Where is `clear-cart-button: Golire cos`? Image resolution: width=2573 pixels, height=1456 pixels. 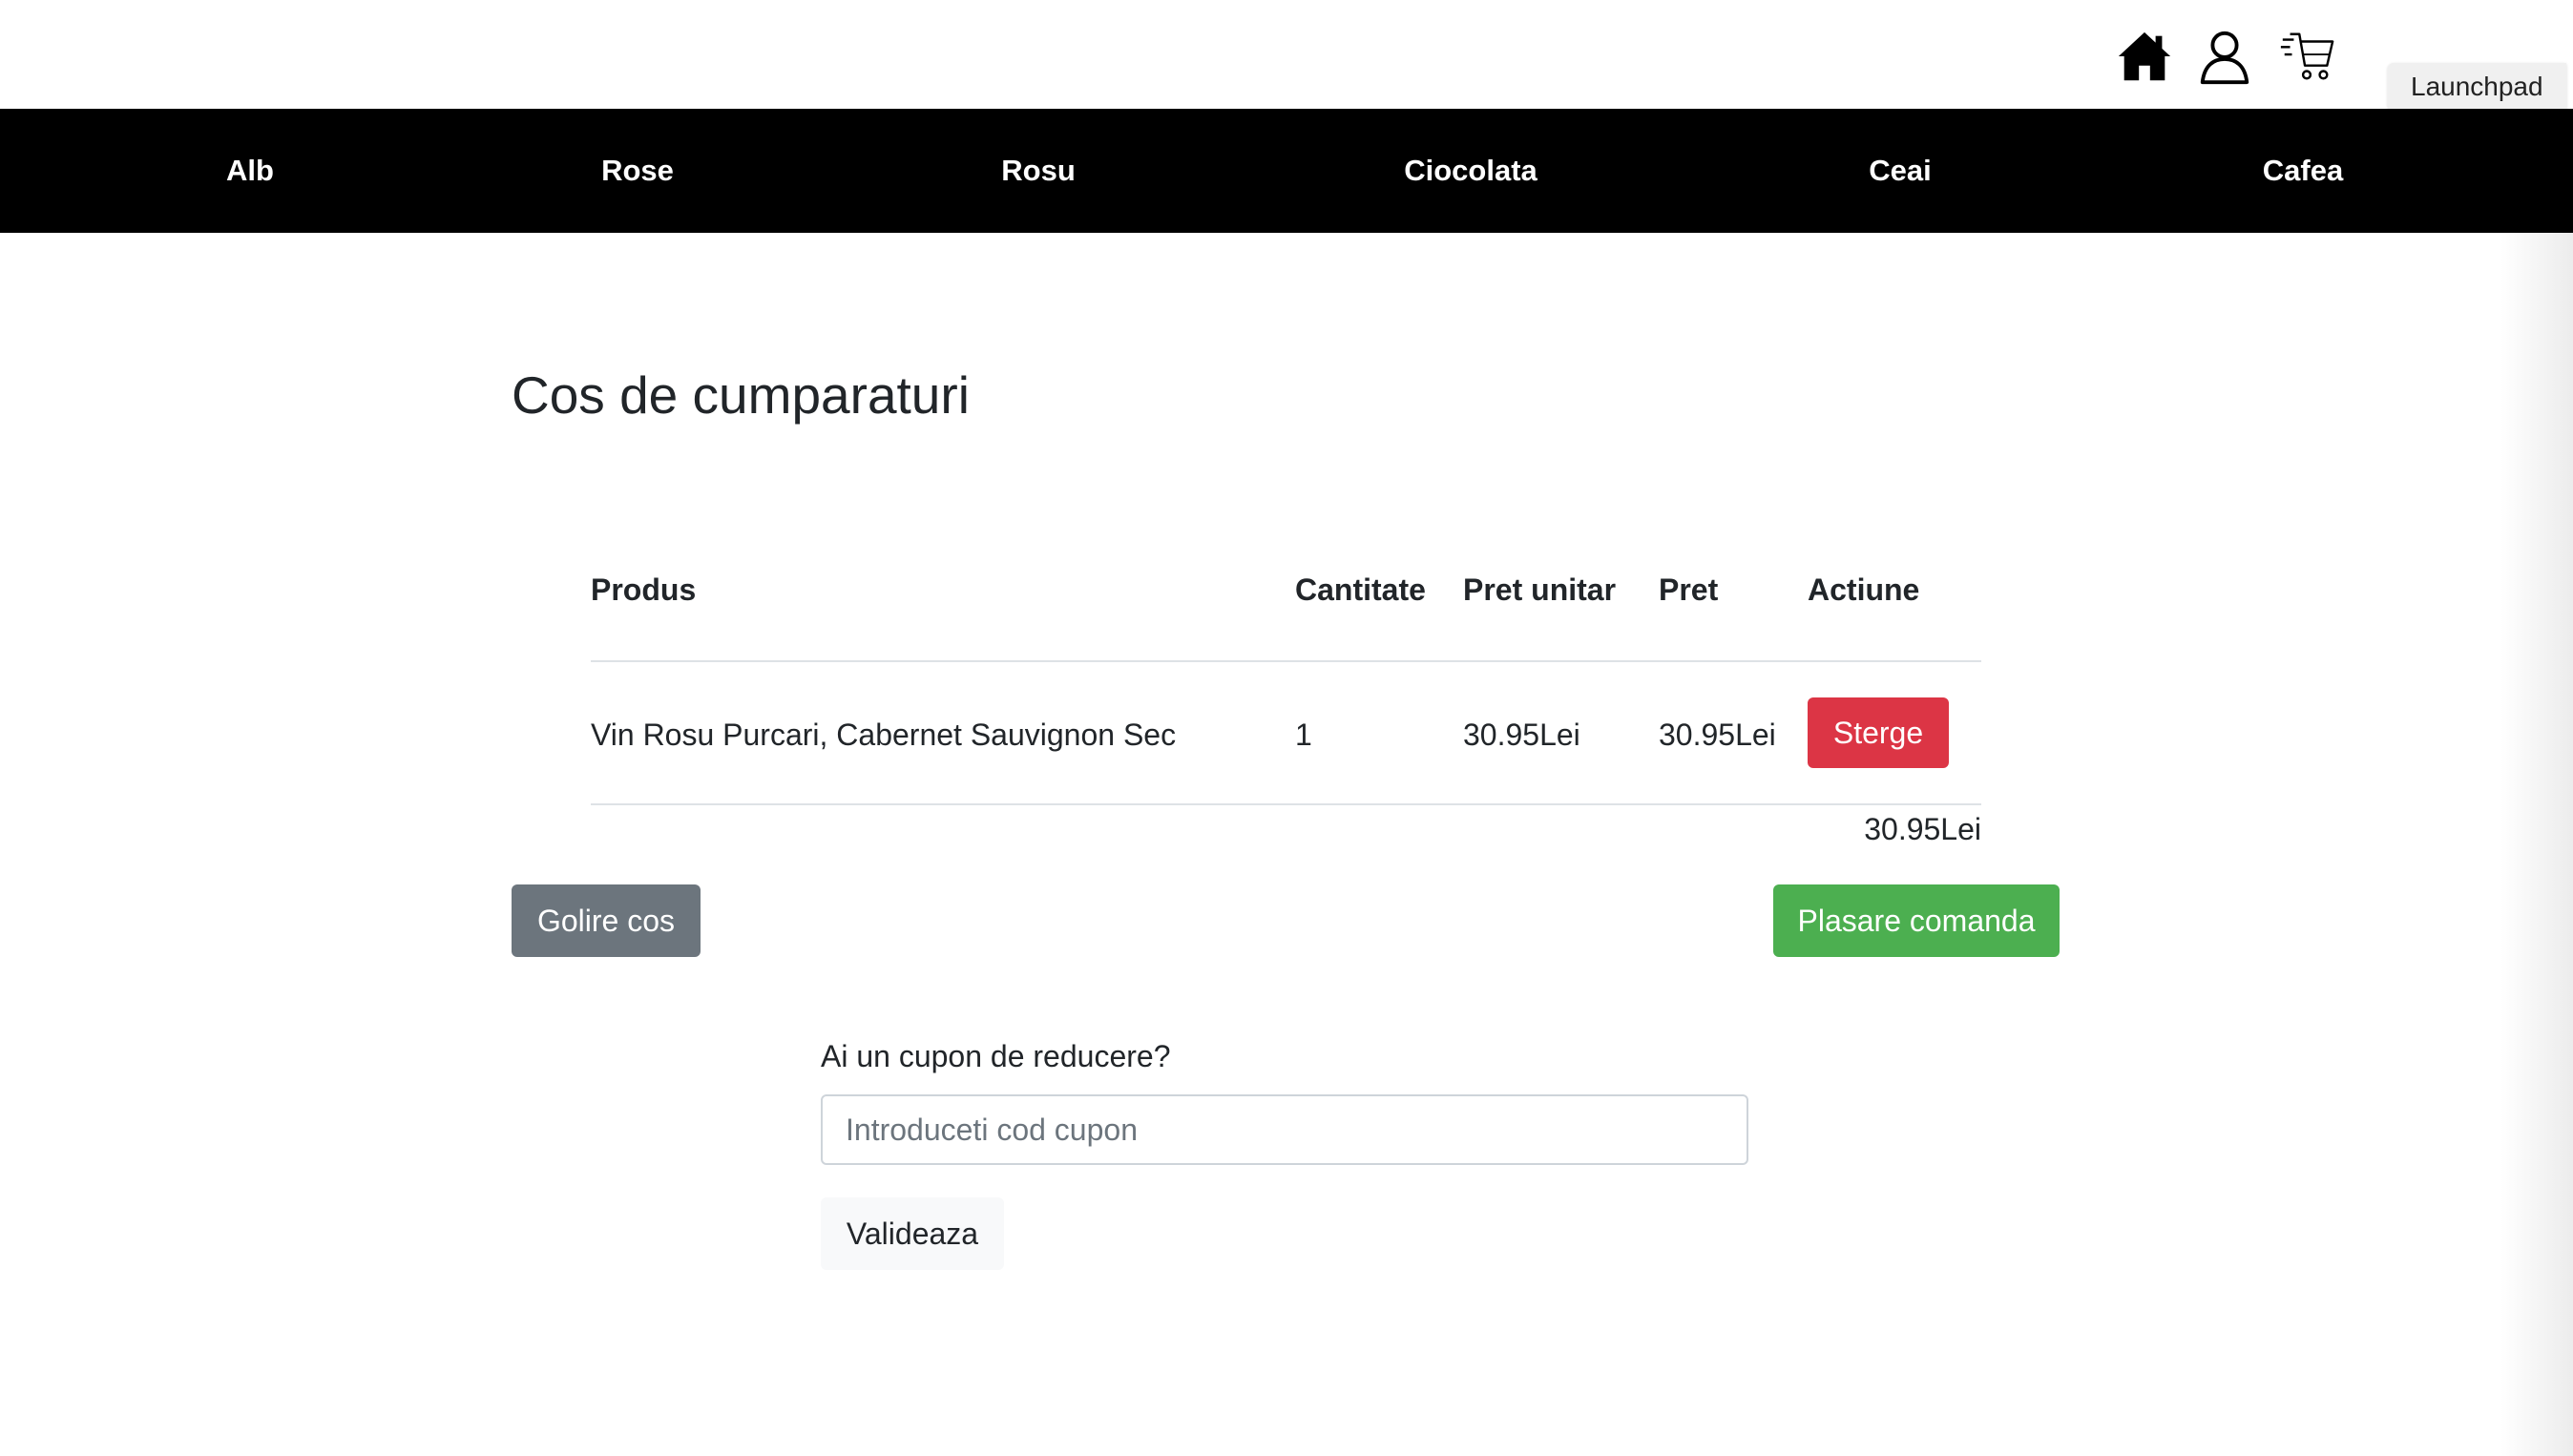 clear-cart-button: Golire cos is located at coordinates (607, 921).